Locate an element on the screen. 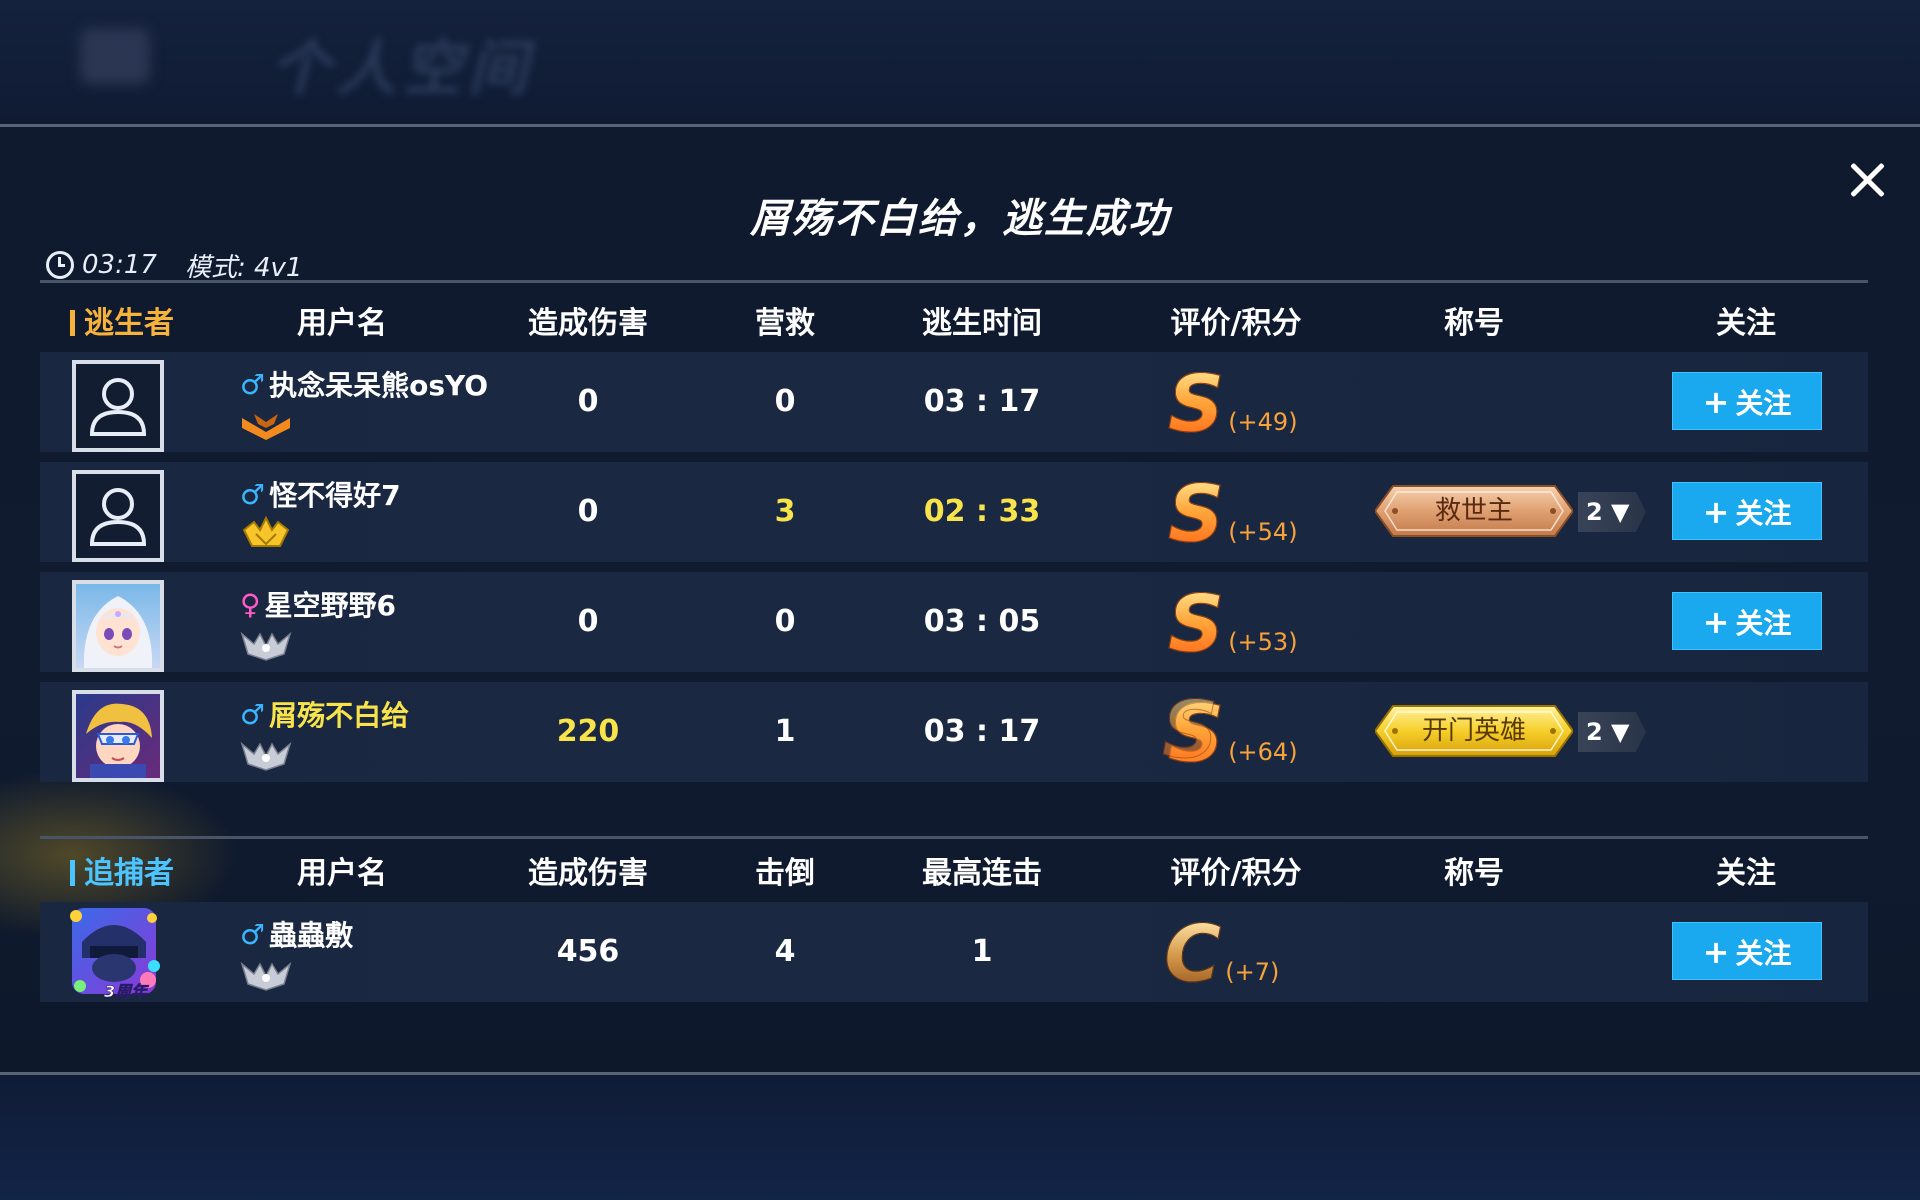 The width and height of the screenshot is (1920, 1200). match-mode: 模式: 4v1 is located at coordinates (243, 267).